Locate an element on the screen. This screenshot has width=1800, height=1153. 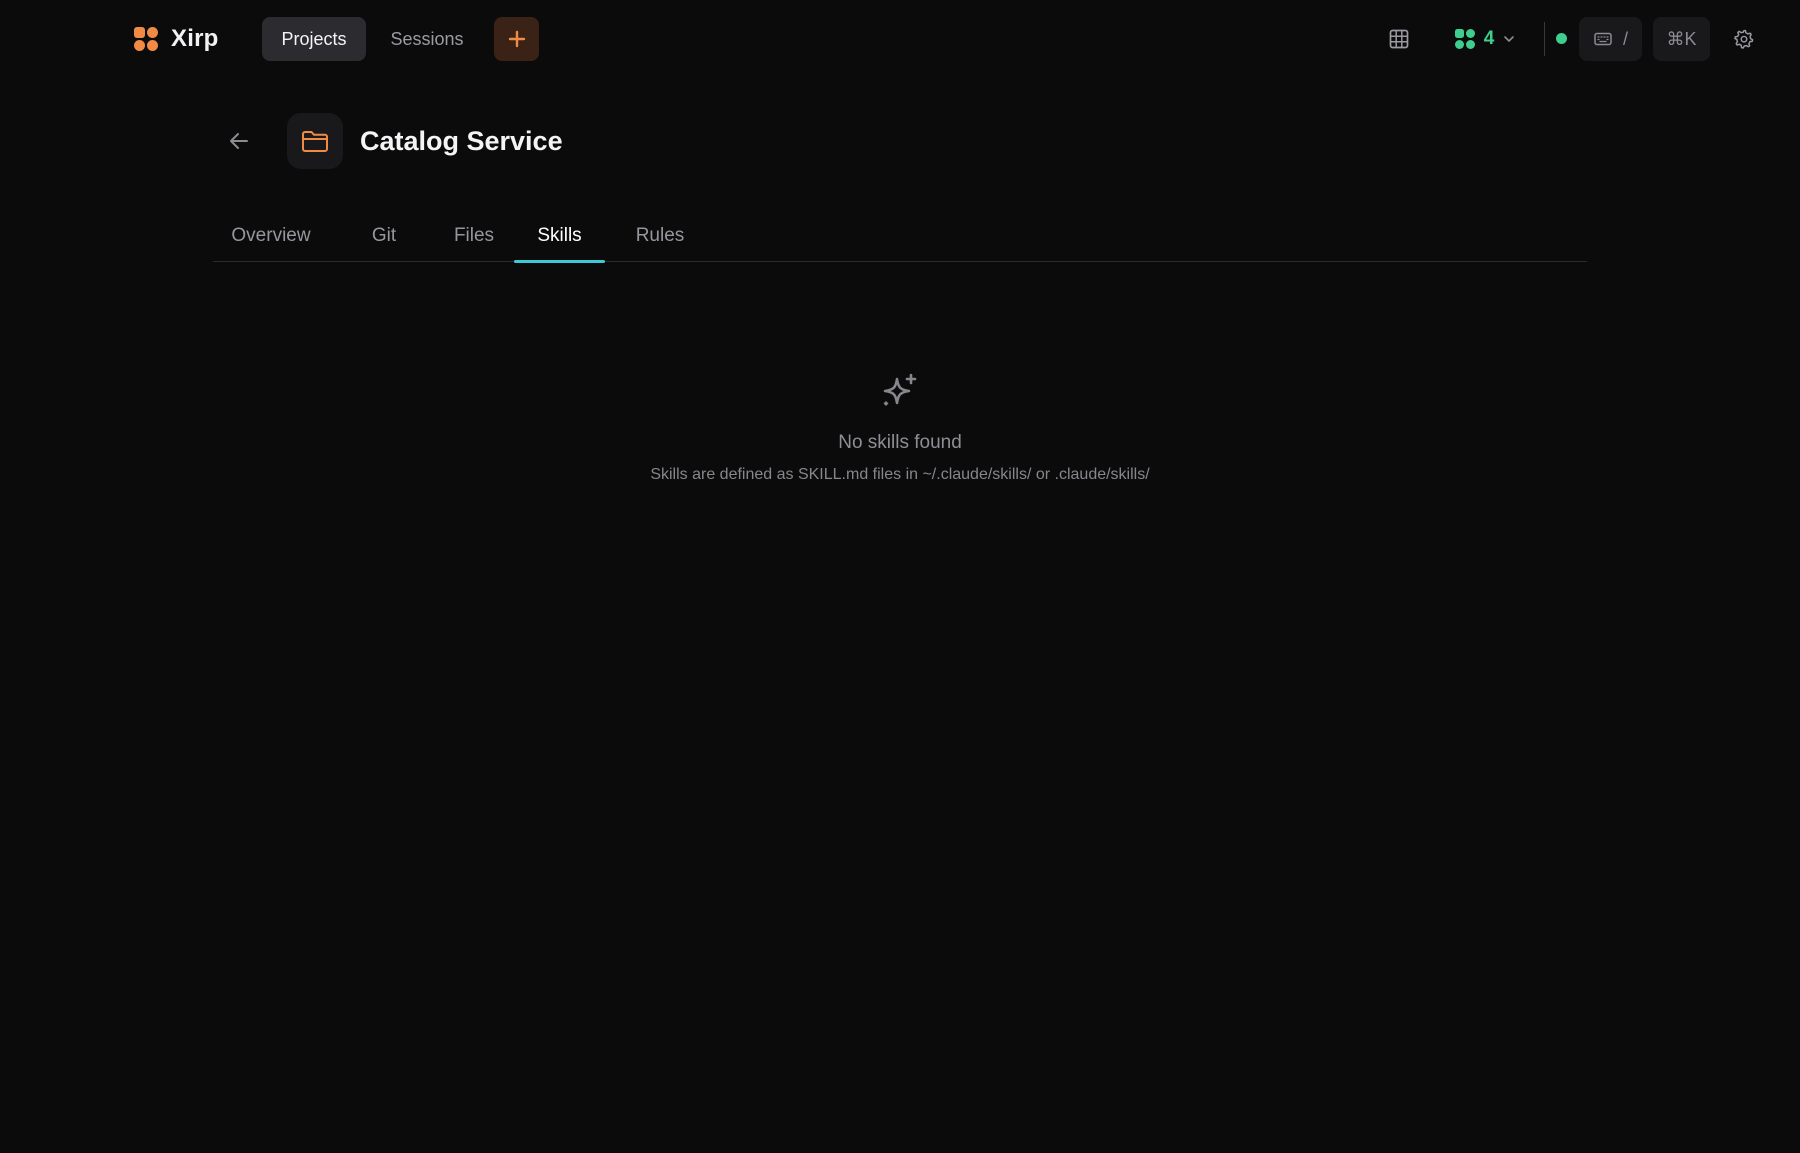
brand: Xirp is located at coordinates (175, 39).